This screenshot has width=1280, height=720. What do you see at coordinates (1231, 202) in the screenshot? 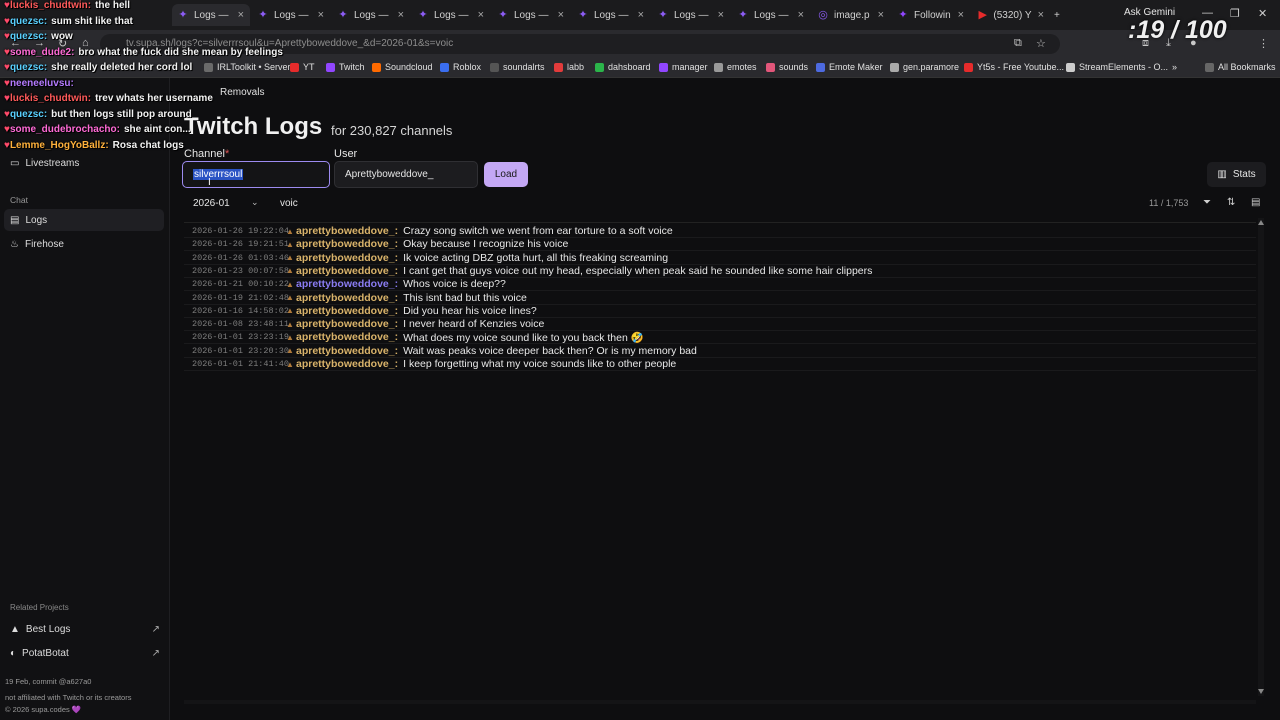
I see `sort-icon: ⇅` at bounding box center [1231, 202].